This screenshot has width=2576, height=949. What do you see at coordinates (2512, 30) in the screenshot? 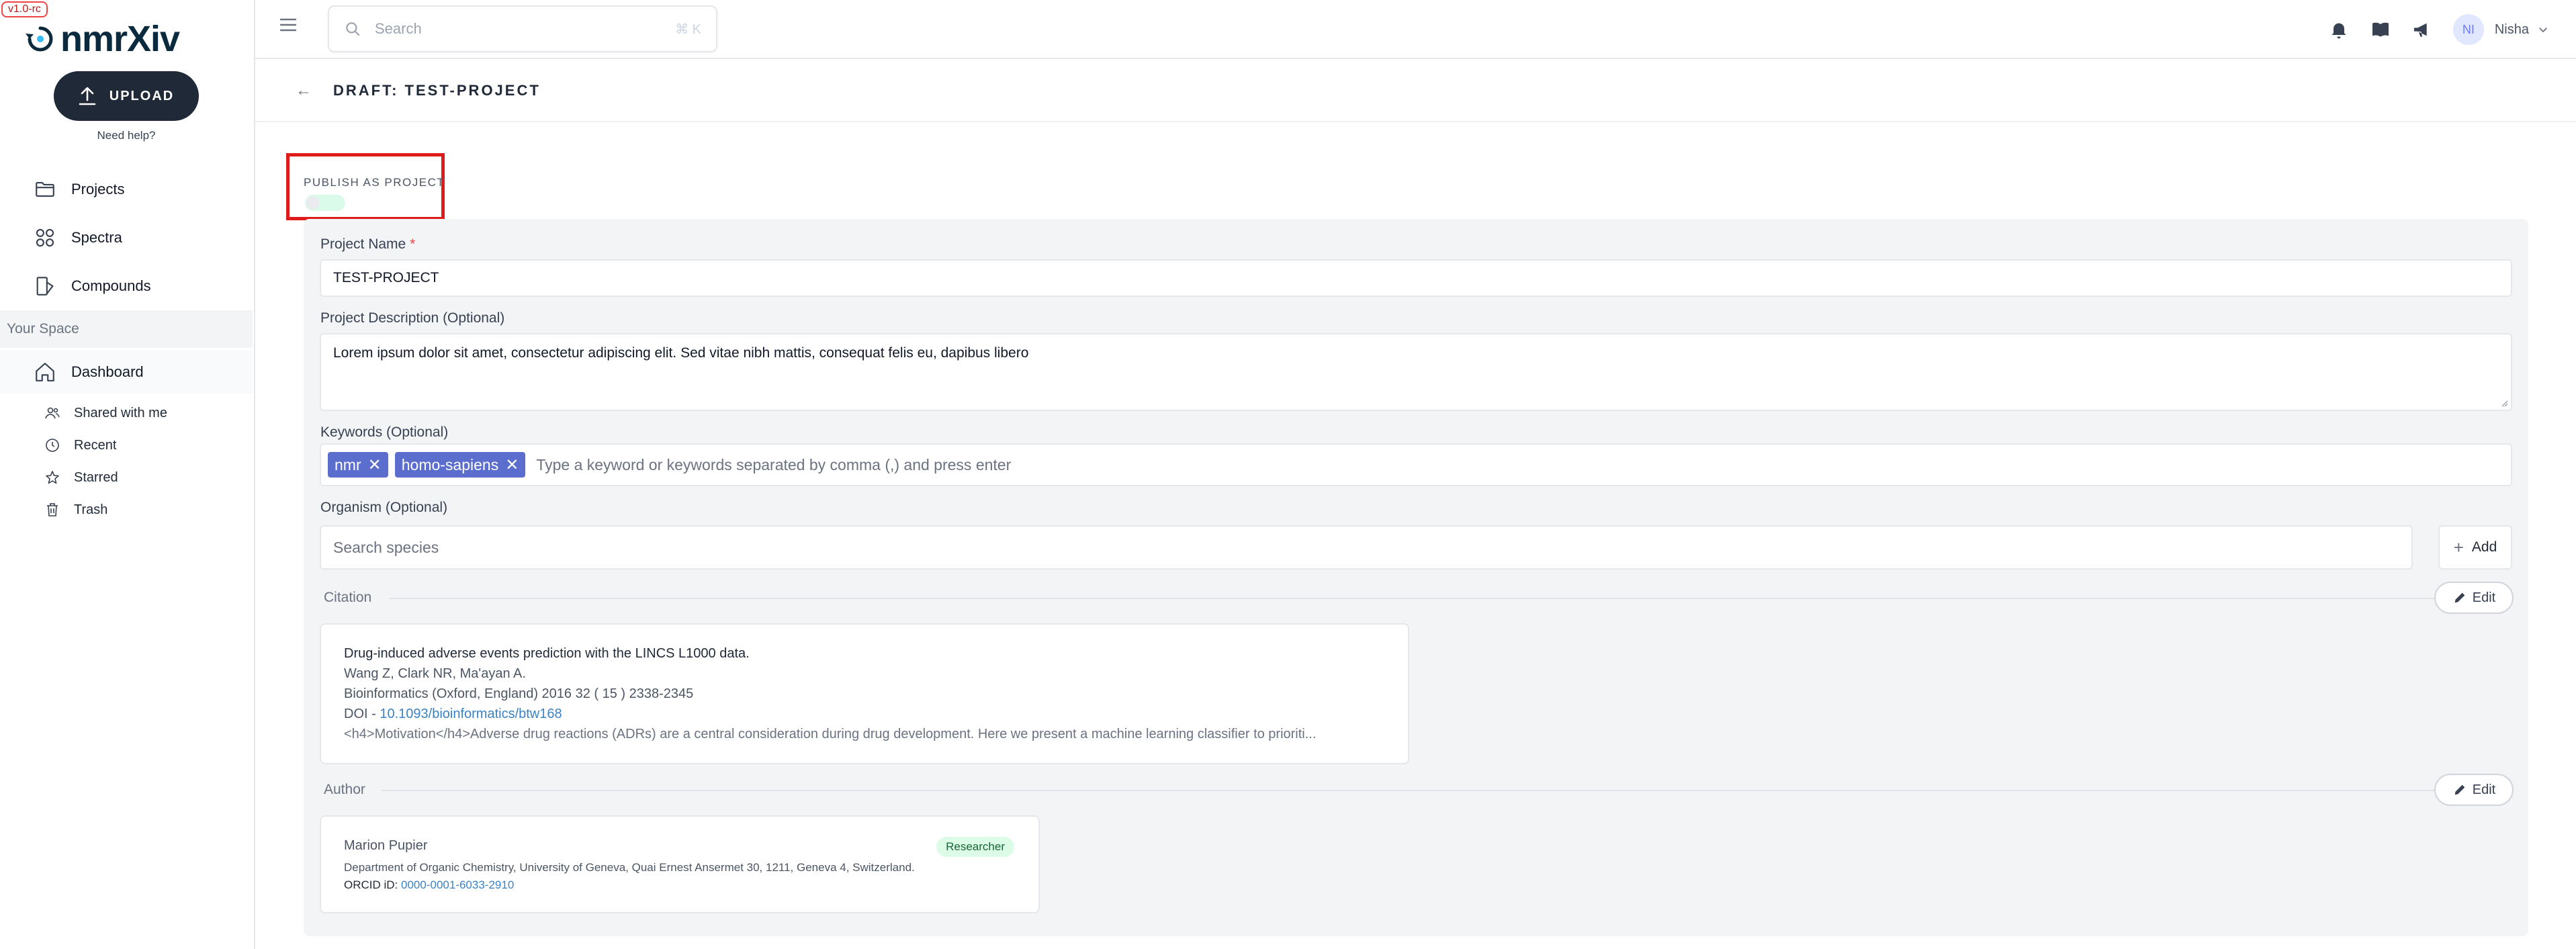
I see `user-name: Nisha` at bounding box center [2512, 30].